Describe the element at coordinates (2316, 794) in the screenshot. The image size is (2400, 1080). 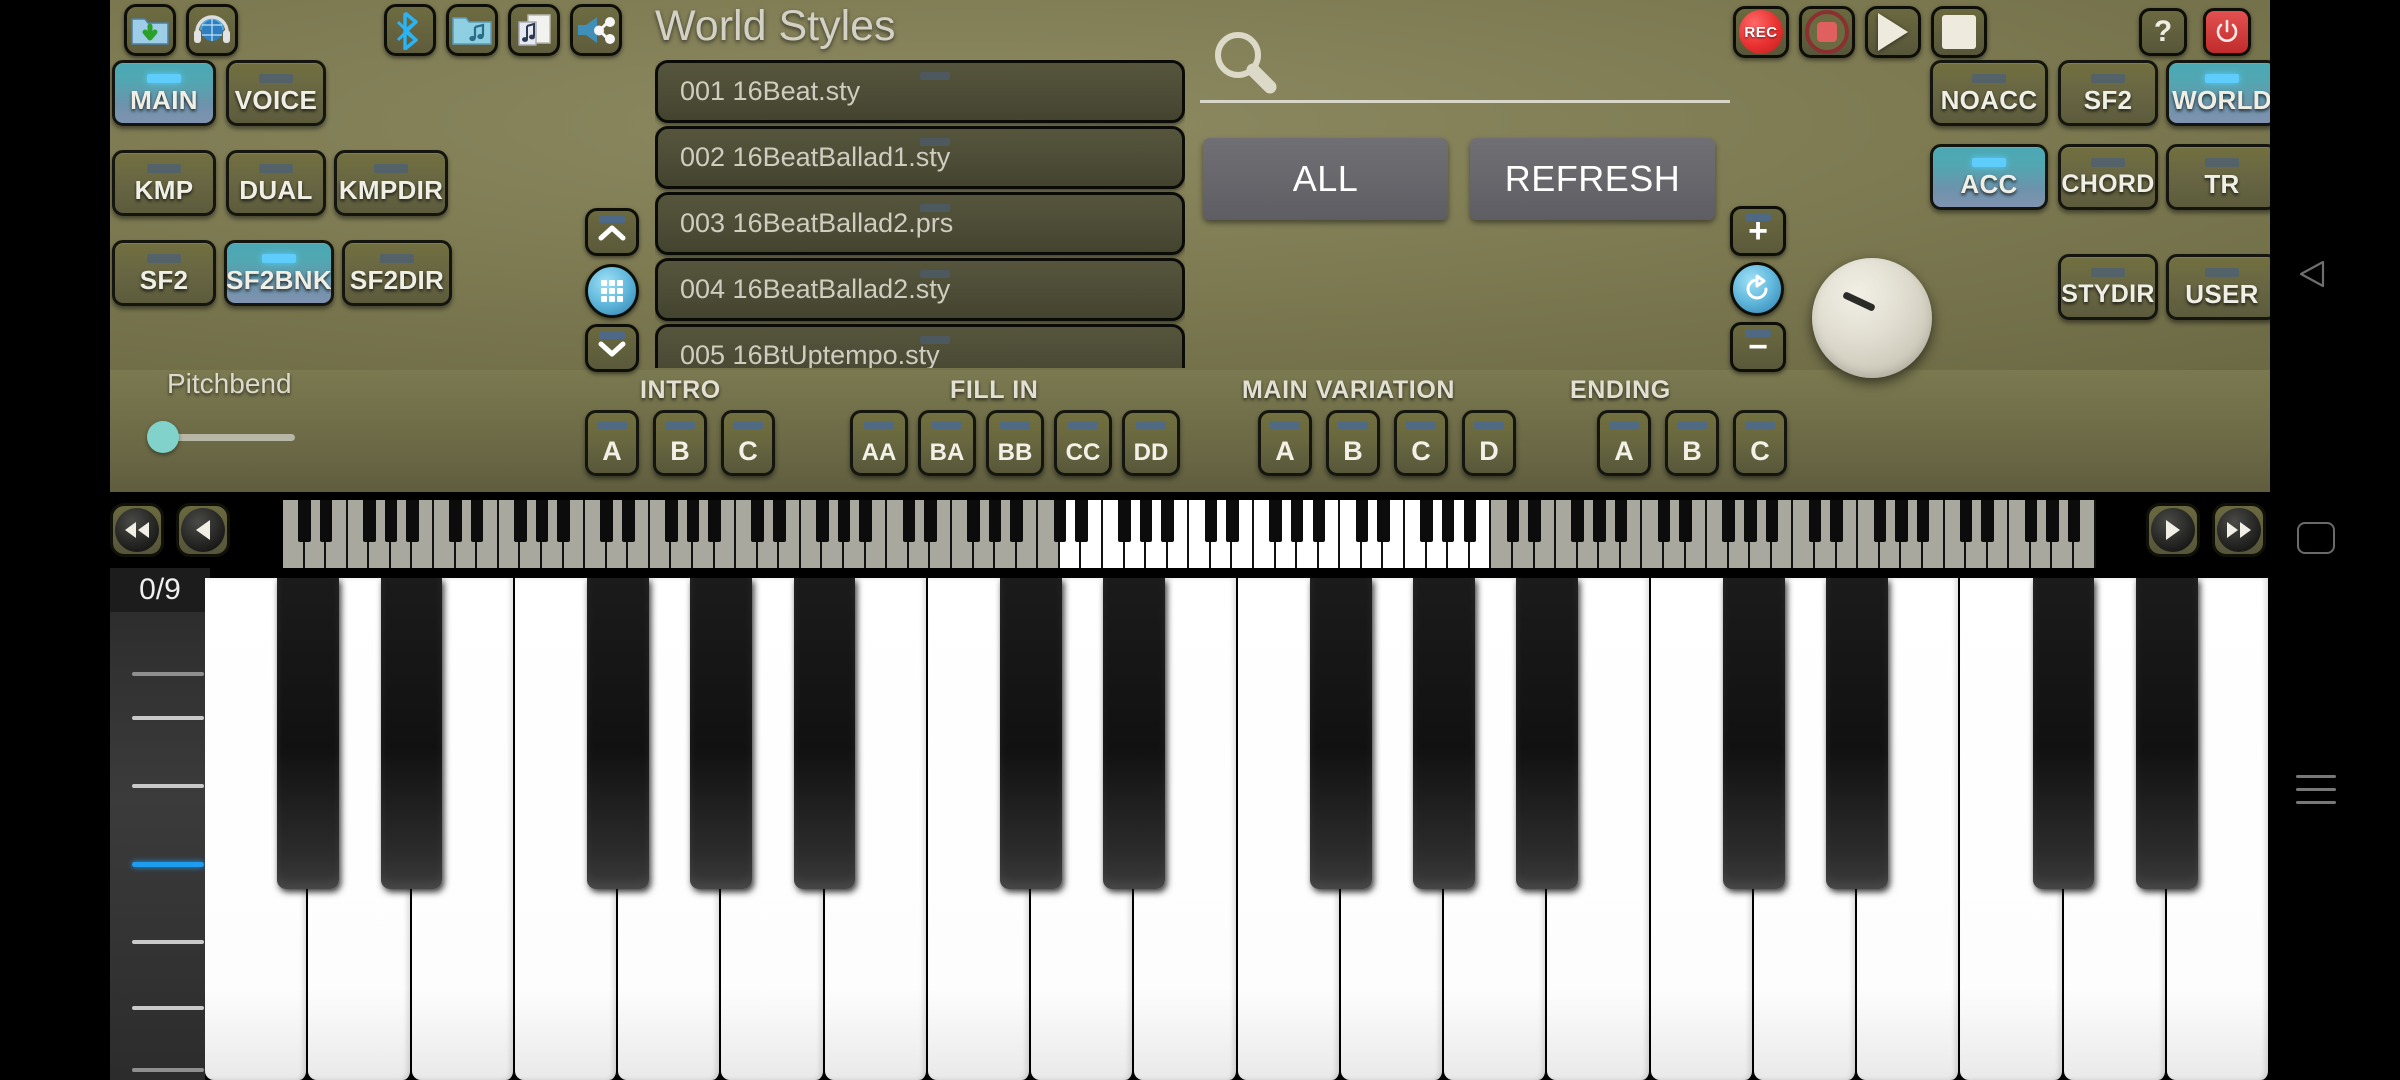
I see `recents-menu-icon` at that location.